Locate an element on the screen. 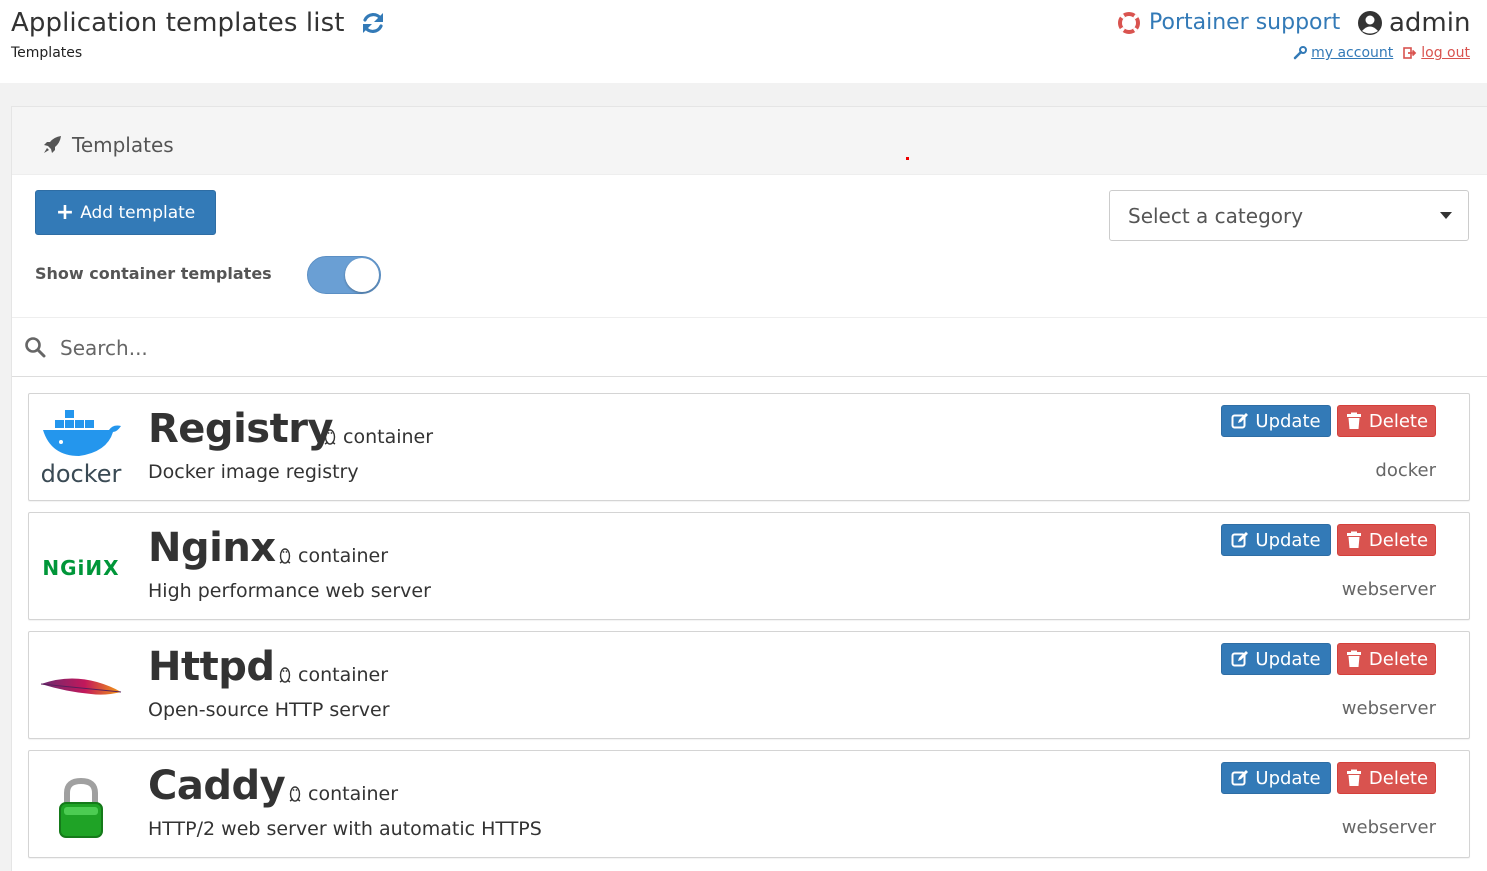  svg-text: NGiИX is located at coordinates (80, 568).